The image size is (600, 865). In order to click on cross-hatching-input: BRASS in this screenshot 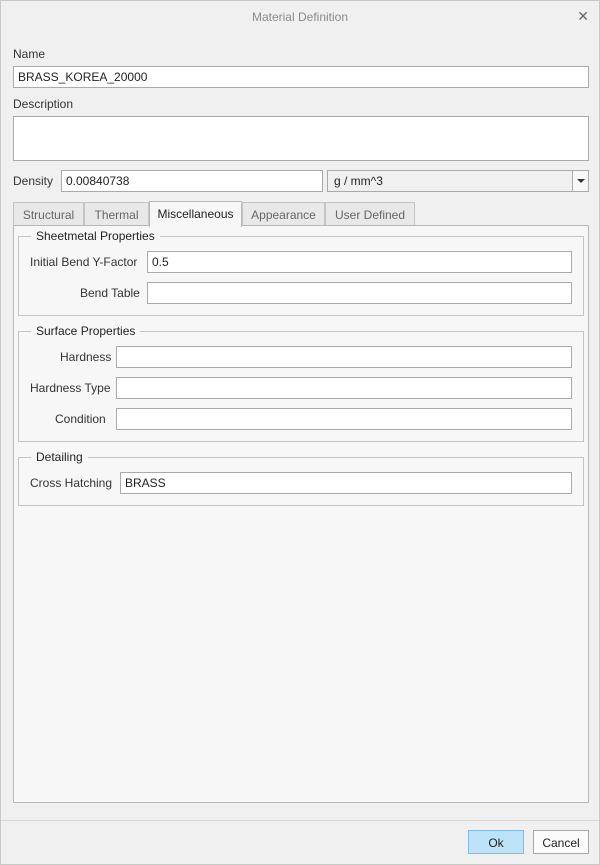, I will do `click(346, 483)`.